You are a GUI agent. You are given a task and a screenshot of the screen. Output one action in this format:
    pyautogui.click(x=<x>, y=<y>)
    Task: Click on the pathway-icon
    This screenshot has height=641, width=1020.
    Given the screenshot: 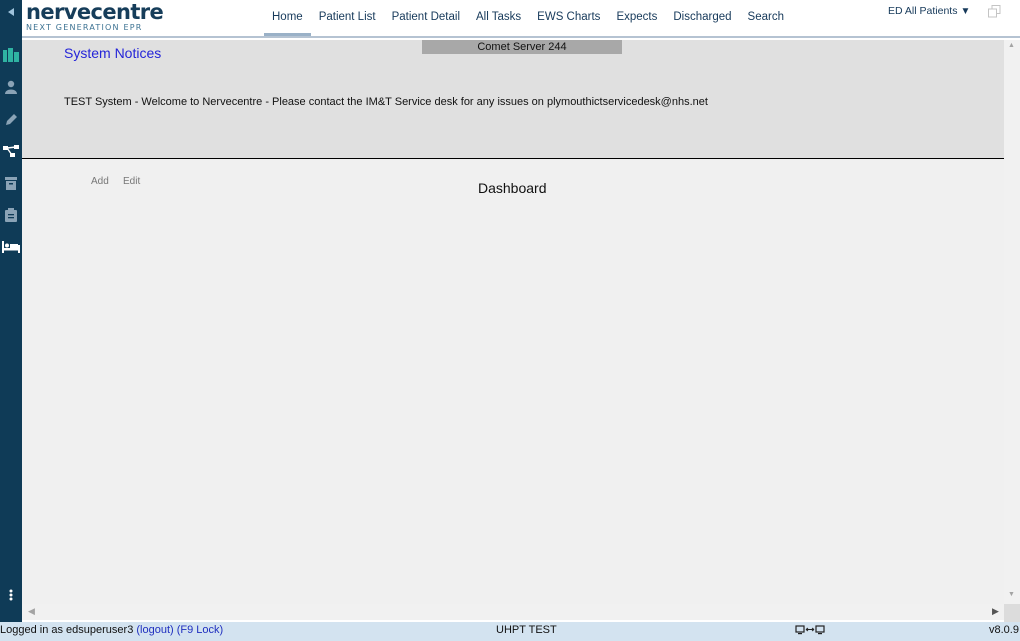 What is the action you would take?
    pyautogui.click(x=11, y=151)
    